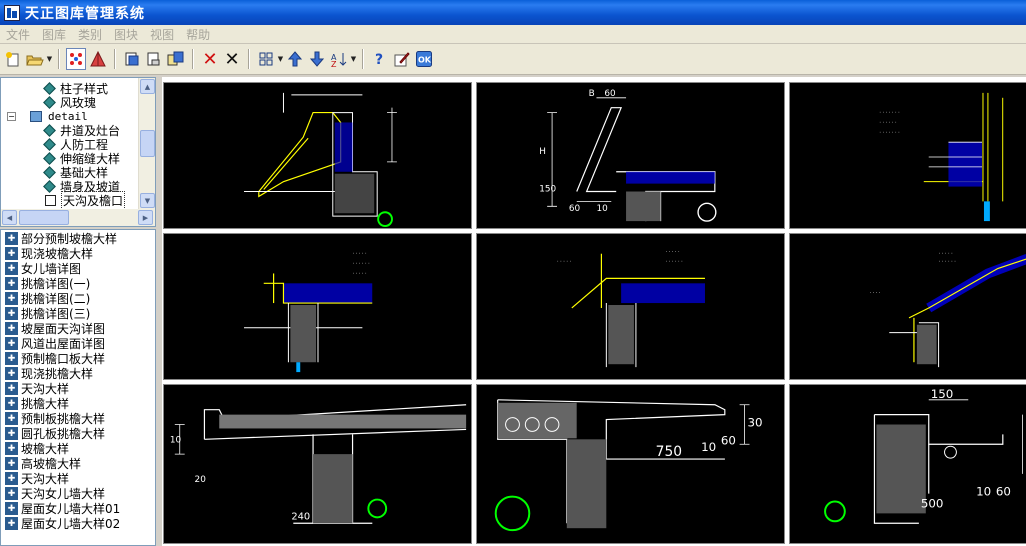 This screenshot has height=546, width=1026. What do you see at coordinates (232, 59) in the screenshot?
I see `close-icon: ✕` at bounding box center [232, 59].